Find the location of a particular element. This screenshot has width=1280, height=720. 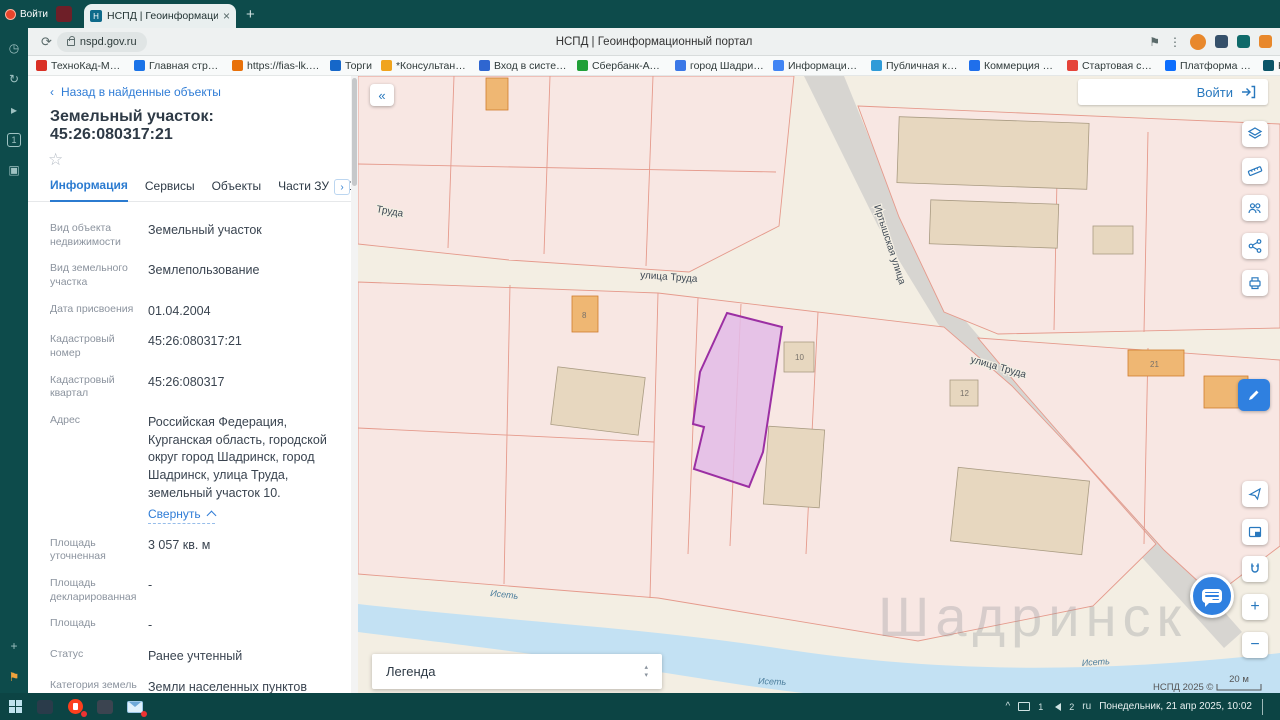

zoom-in-button: + is located at coordinates (1255, 607).